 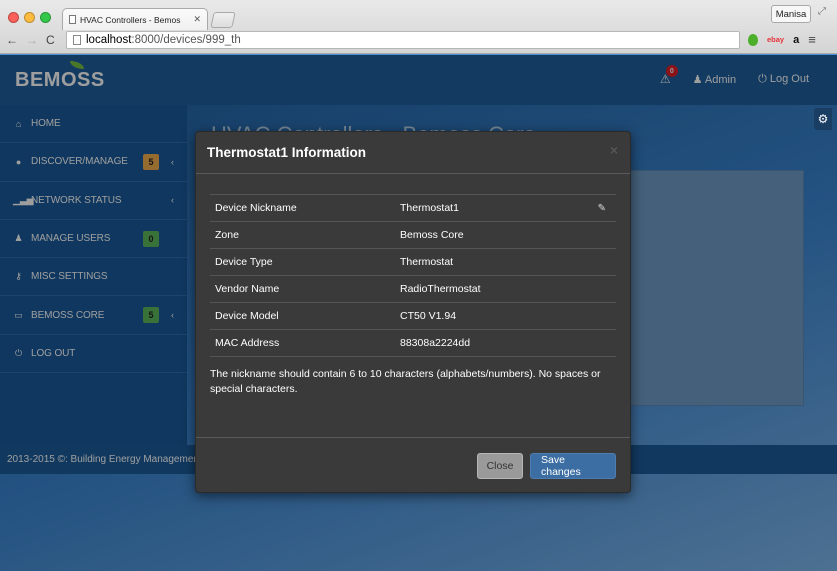 I want to click on modal-header: Thermostat1 Information ×, so click(x=413, y=153).